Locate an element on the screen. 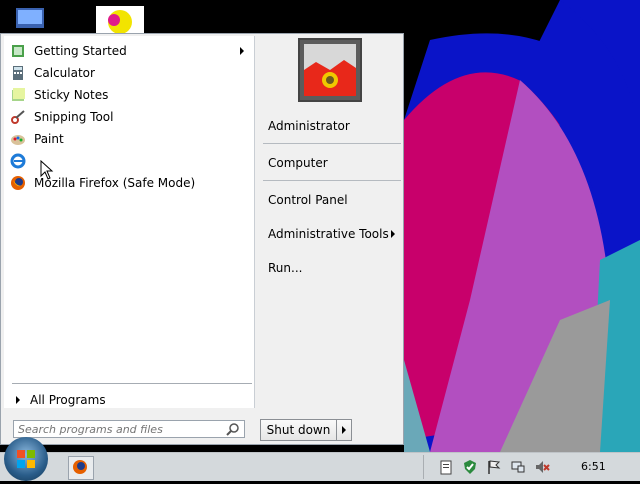  taskbar-firefox-button is located at coordinates (81, 468).